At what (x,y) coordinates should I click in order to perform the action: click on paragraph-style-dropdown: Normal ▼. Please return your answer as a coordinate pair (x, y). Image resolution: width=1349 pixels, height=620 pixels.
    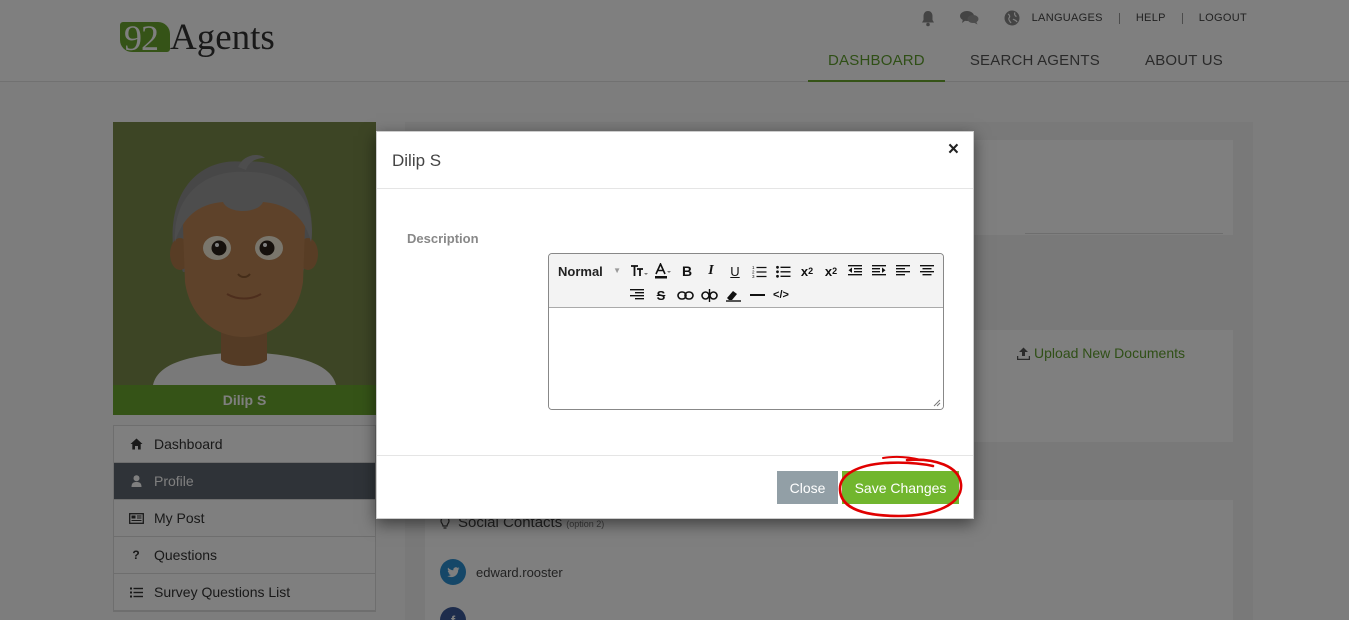
    Looking at the image, I should click on (588, 271).